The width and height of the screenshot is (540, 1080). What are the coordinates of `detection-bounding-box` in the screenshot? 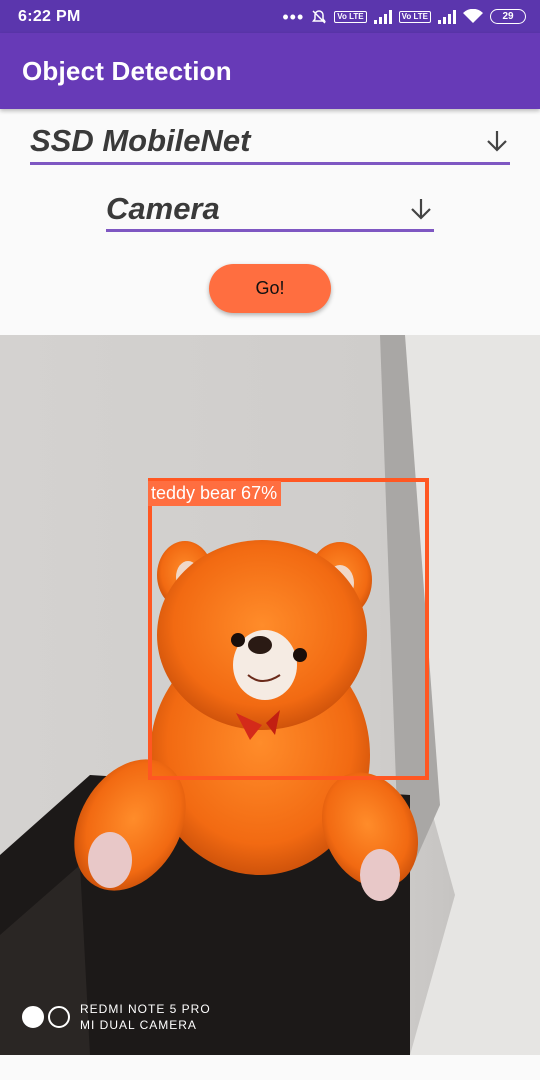 It's located at (288, 629).